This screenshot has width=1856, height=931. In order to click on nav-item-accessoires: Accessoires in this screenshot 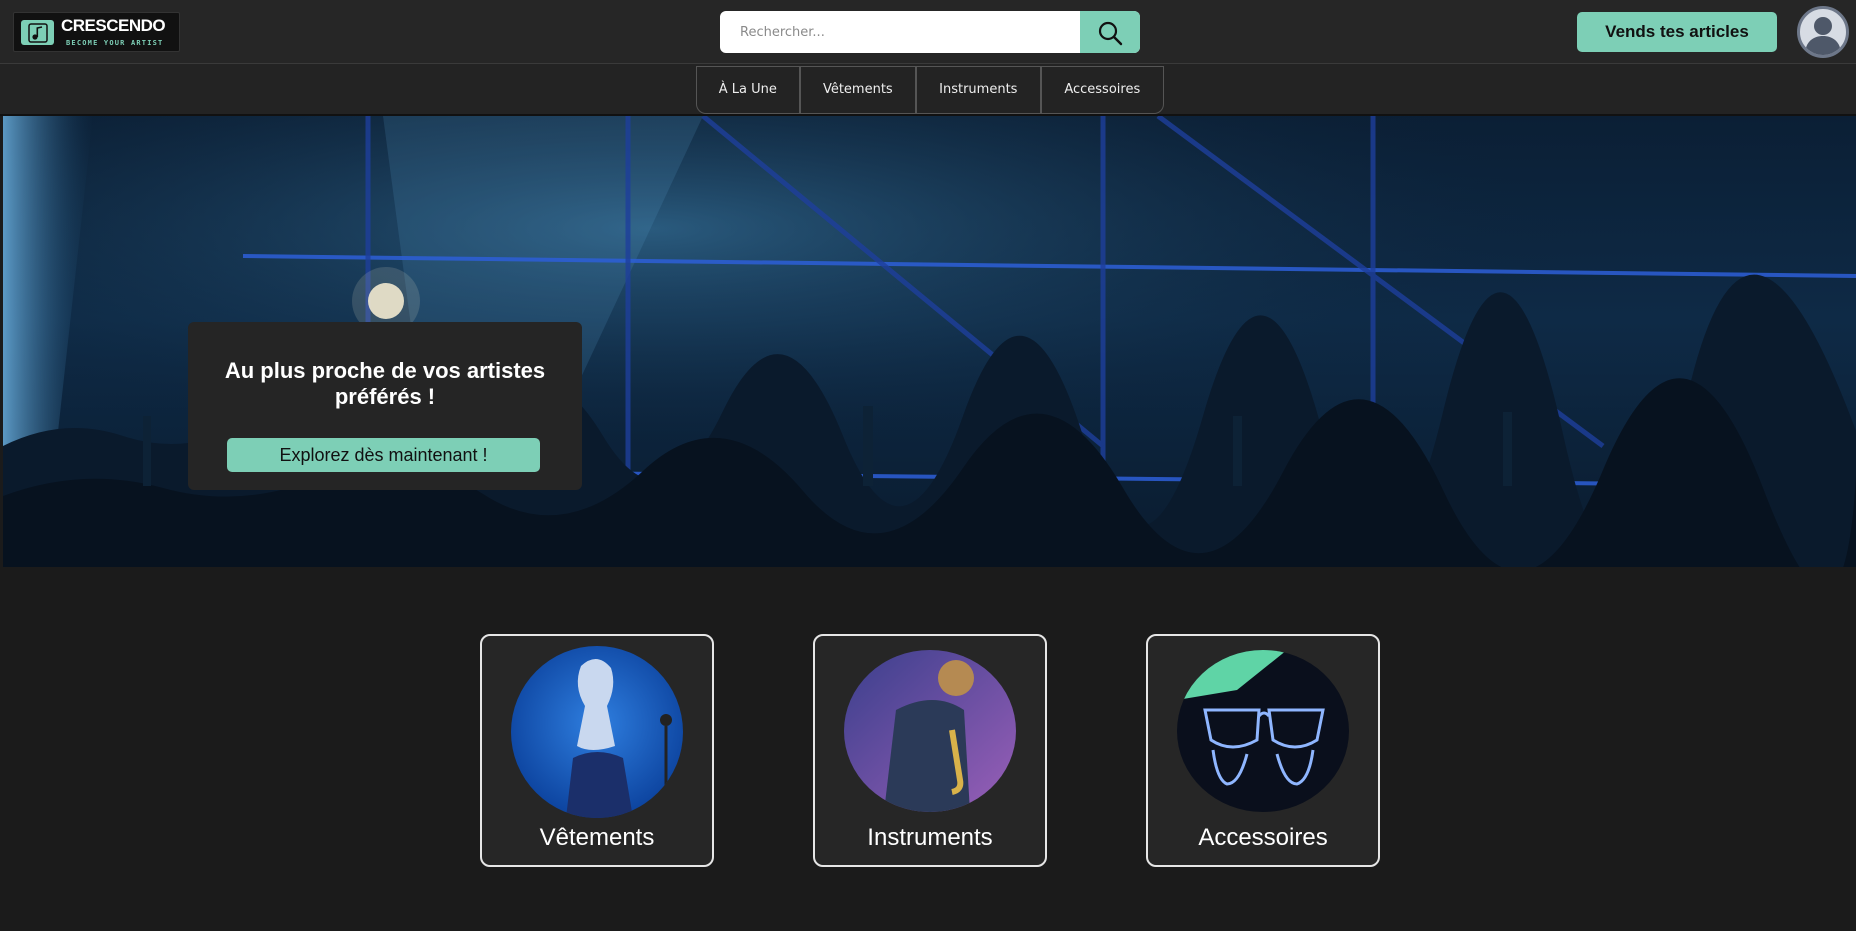, I will do `click(1102, 89)`.